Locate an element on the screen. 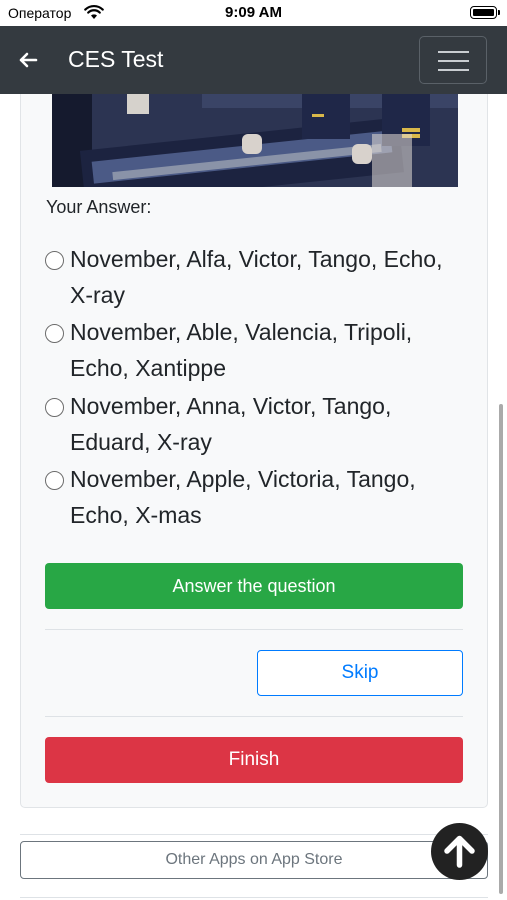 The width and height of the screenshot is (507, 900). option-line: November, Alfa, Victor, Tango, Echo, is located at coordinates (256, 259).